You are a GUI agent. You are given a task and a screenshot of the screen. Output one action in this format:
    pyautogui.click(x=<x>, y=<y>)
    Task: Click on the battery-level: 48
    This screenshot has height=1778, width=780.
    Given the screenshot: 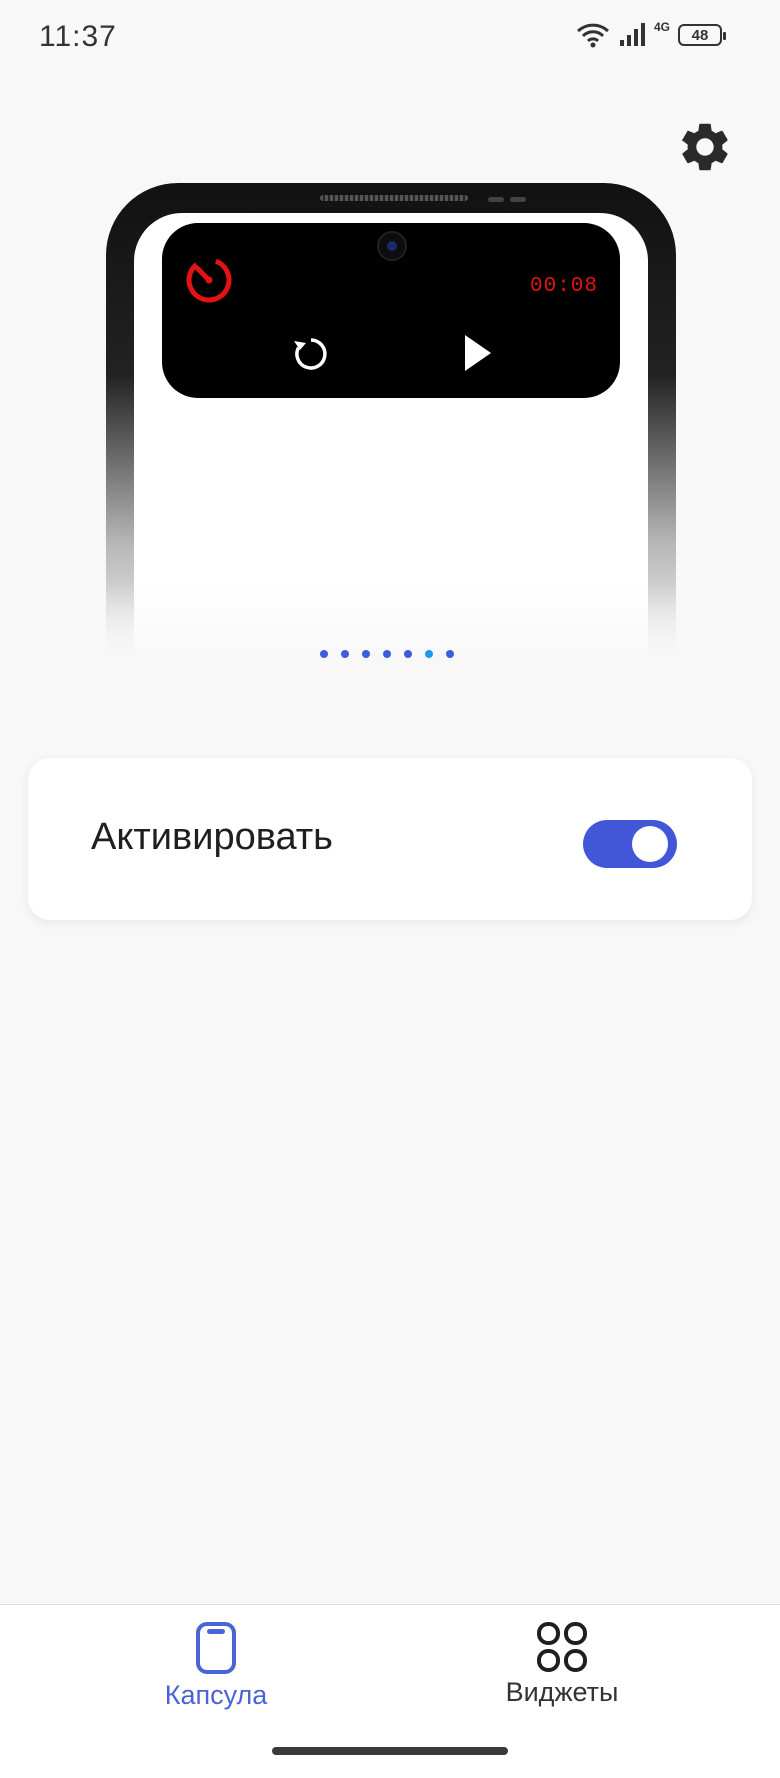 What is the action you would take?
    pyautogui.click(x=700, y=35)
    